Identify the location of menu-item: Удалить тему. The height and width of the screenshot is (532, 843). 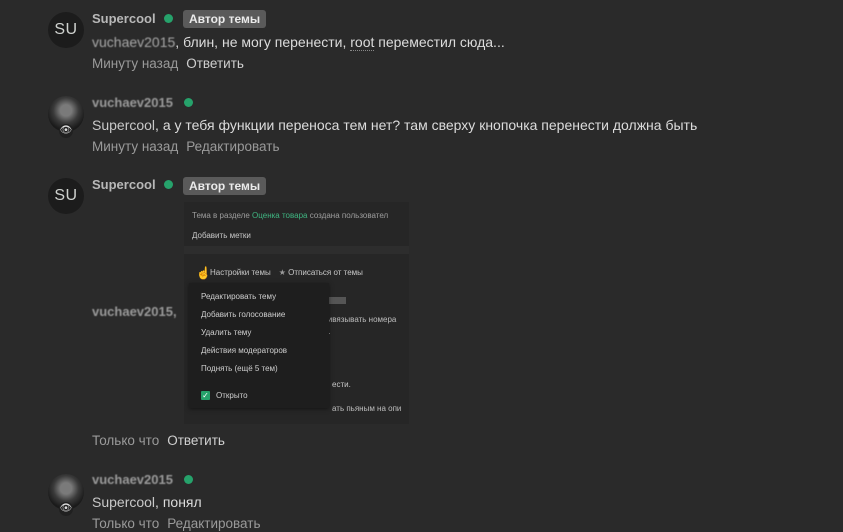
(226, 332).